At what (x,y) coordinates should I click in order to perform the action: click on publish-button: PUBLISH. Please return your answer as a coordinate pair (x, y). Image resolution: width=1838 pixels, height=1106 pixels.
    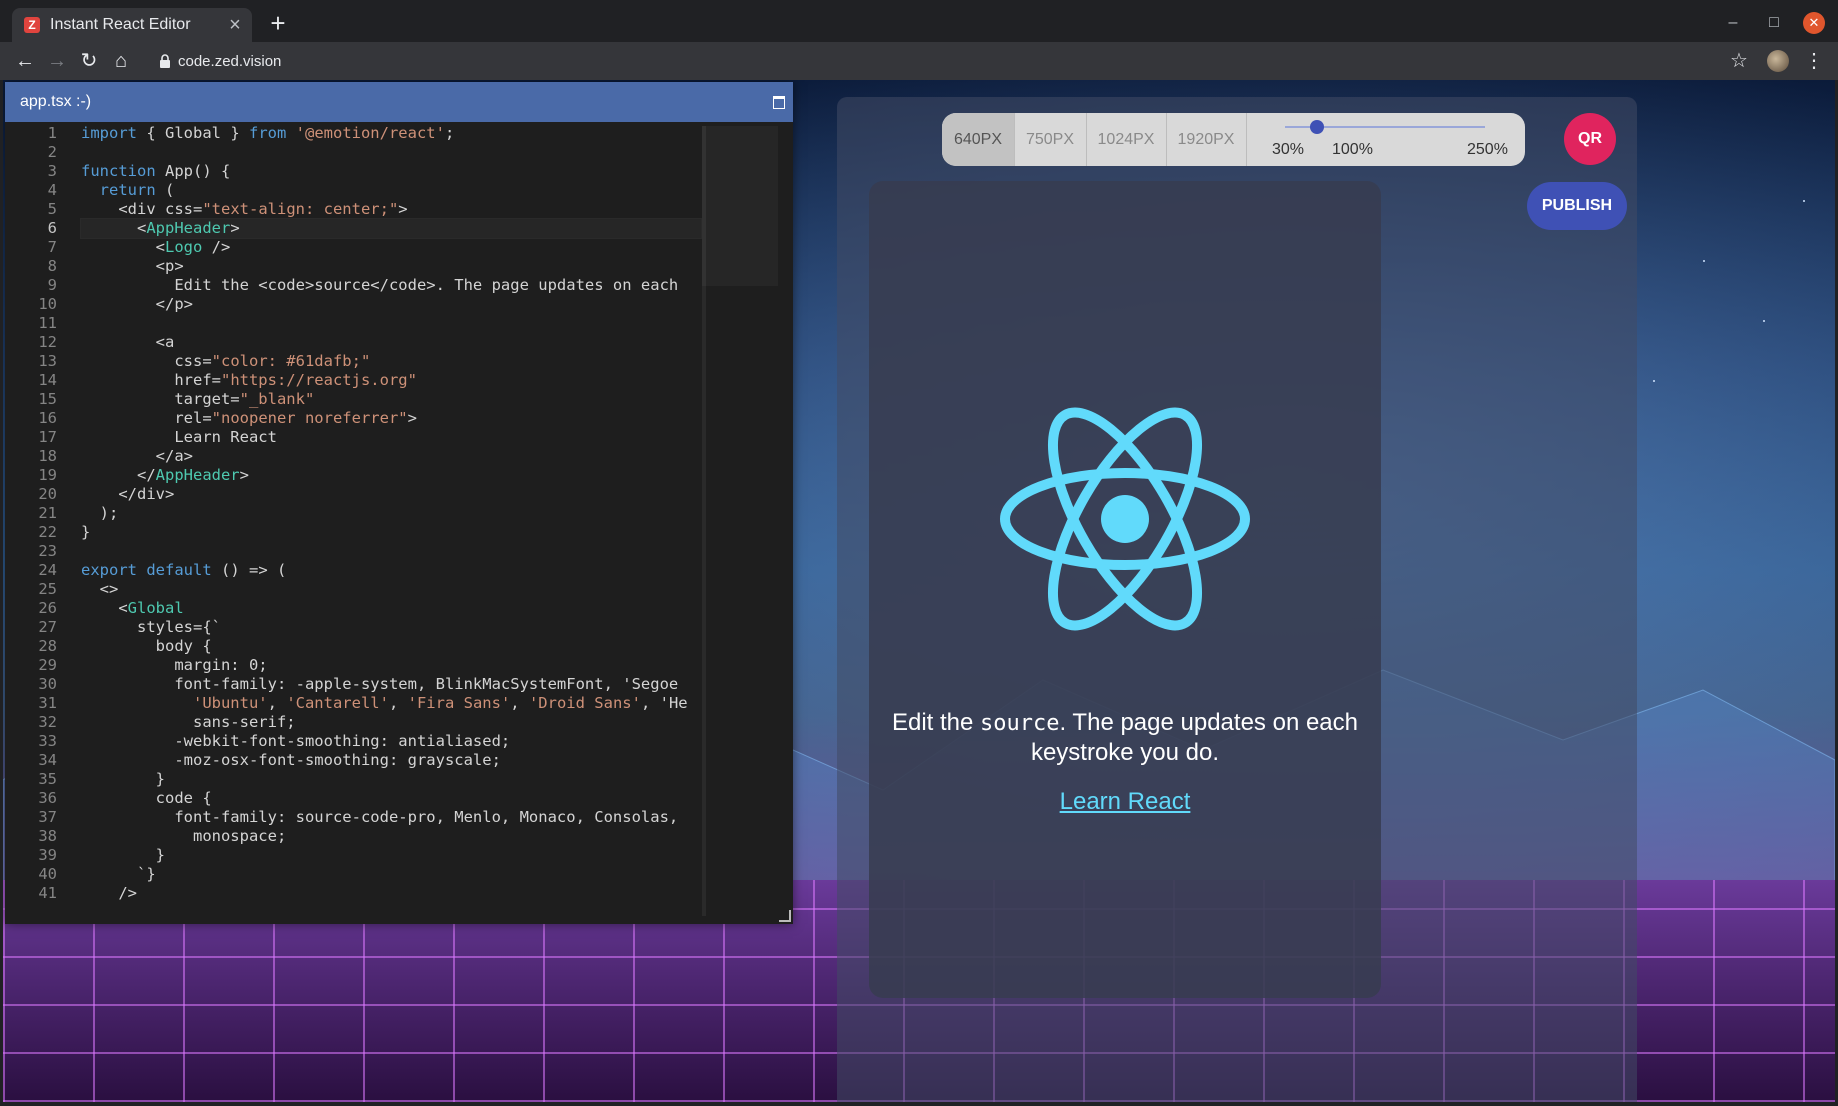
    Looking at the image, I should click on (1577, 206).